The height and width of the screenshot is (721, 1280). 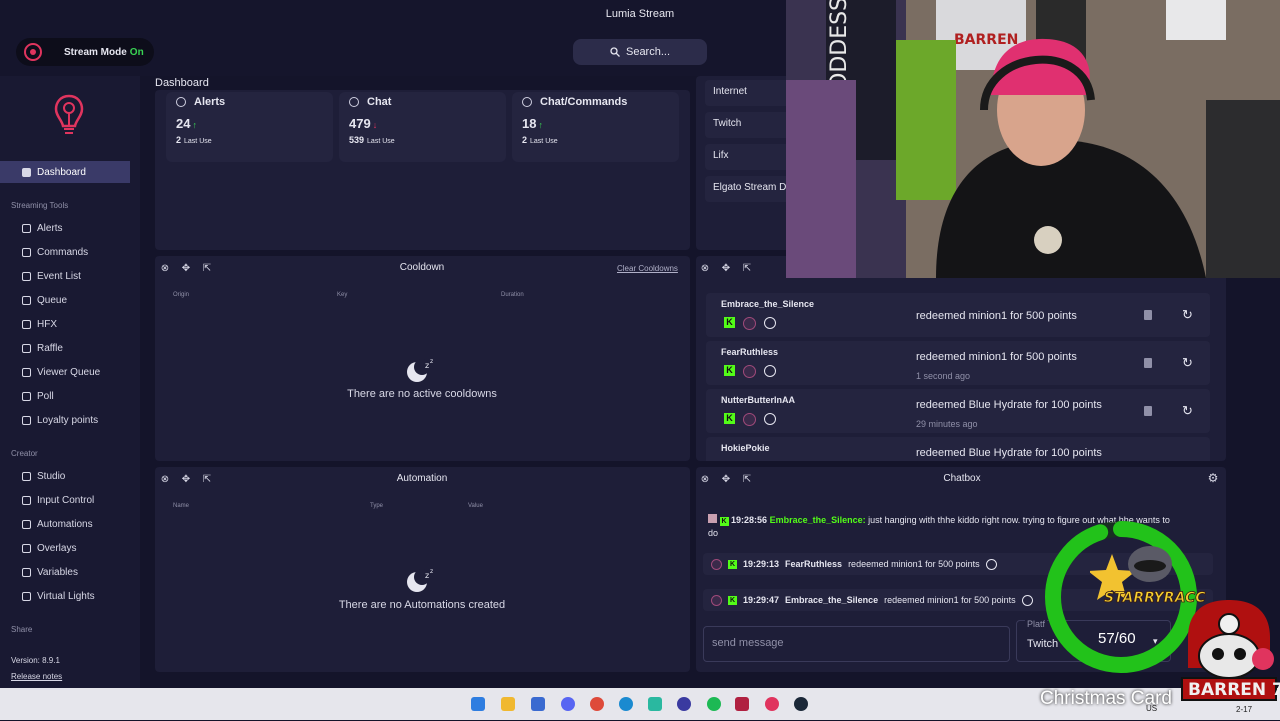 What do you see at coordinates (647, 268) in the screenshot?
I see `clear-cooldowns-link: Clear Cooldowns` at bounding box center [647, 268].